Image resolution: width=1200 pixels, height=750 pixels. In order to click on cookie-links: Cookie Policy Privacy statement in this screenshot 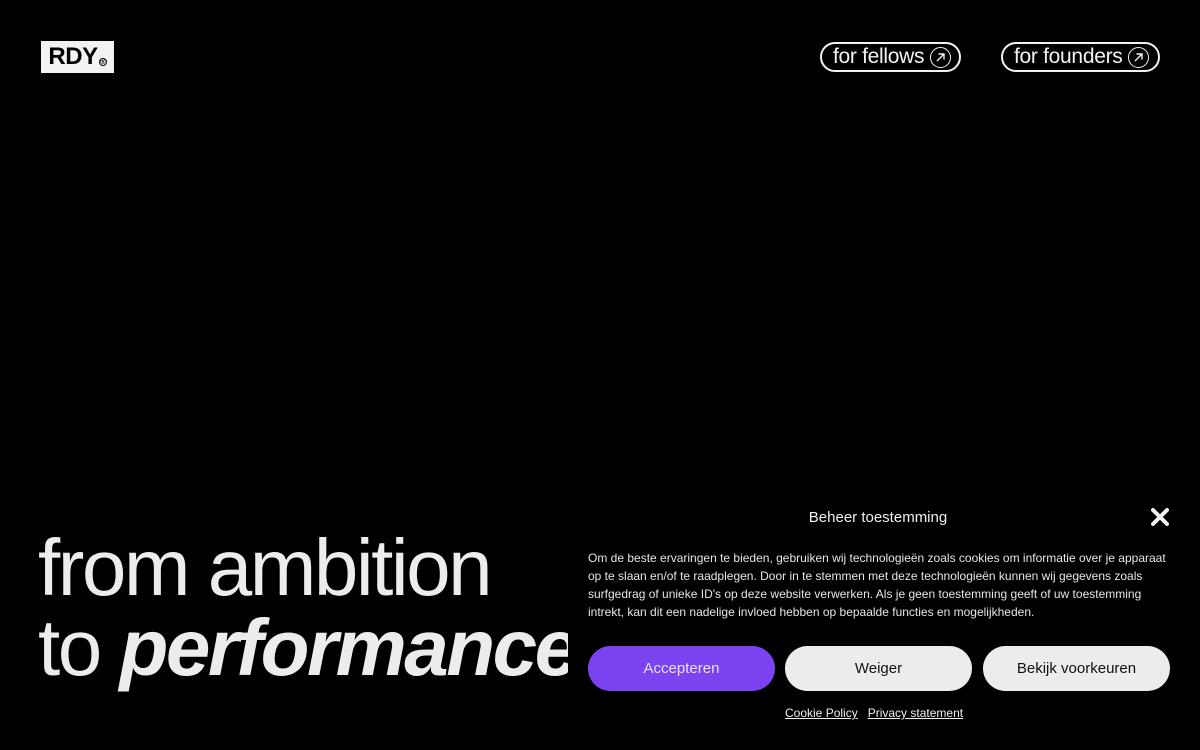, I will do `click(884, 713)`.